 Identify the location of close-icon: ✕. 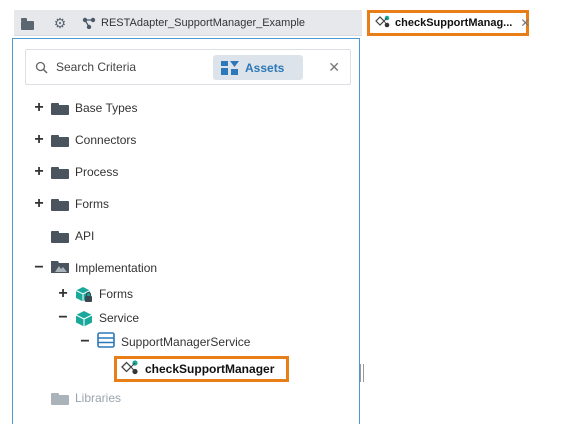
(525, 23).